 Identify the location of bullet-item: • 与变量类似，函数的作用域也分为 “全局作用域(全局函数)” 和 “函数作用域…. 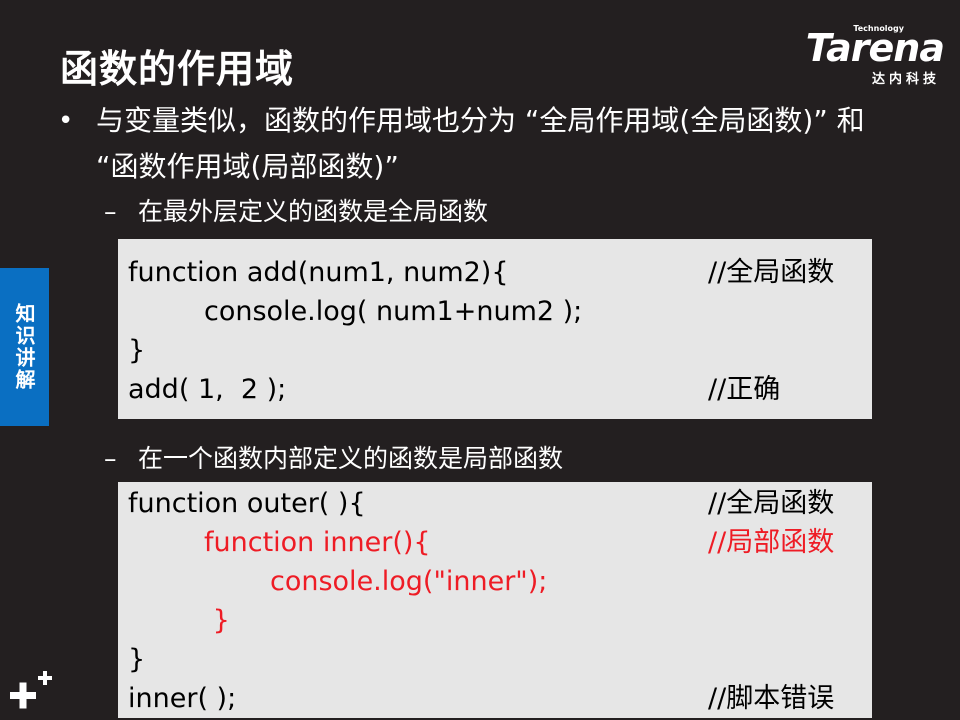
(478, 144).